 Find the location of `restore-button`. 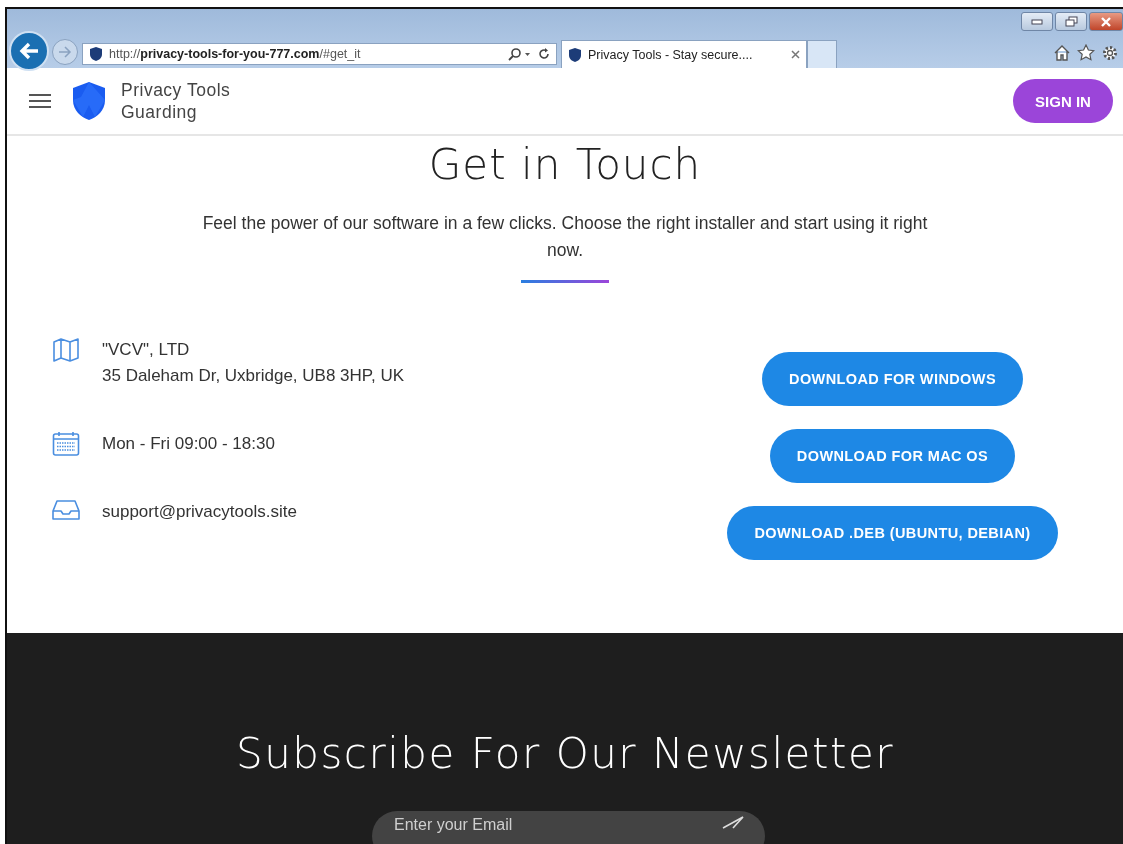

restore-button is located at coordinates (1071, 21).